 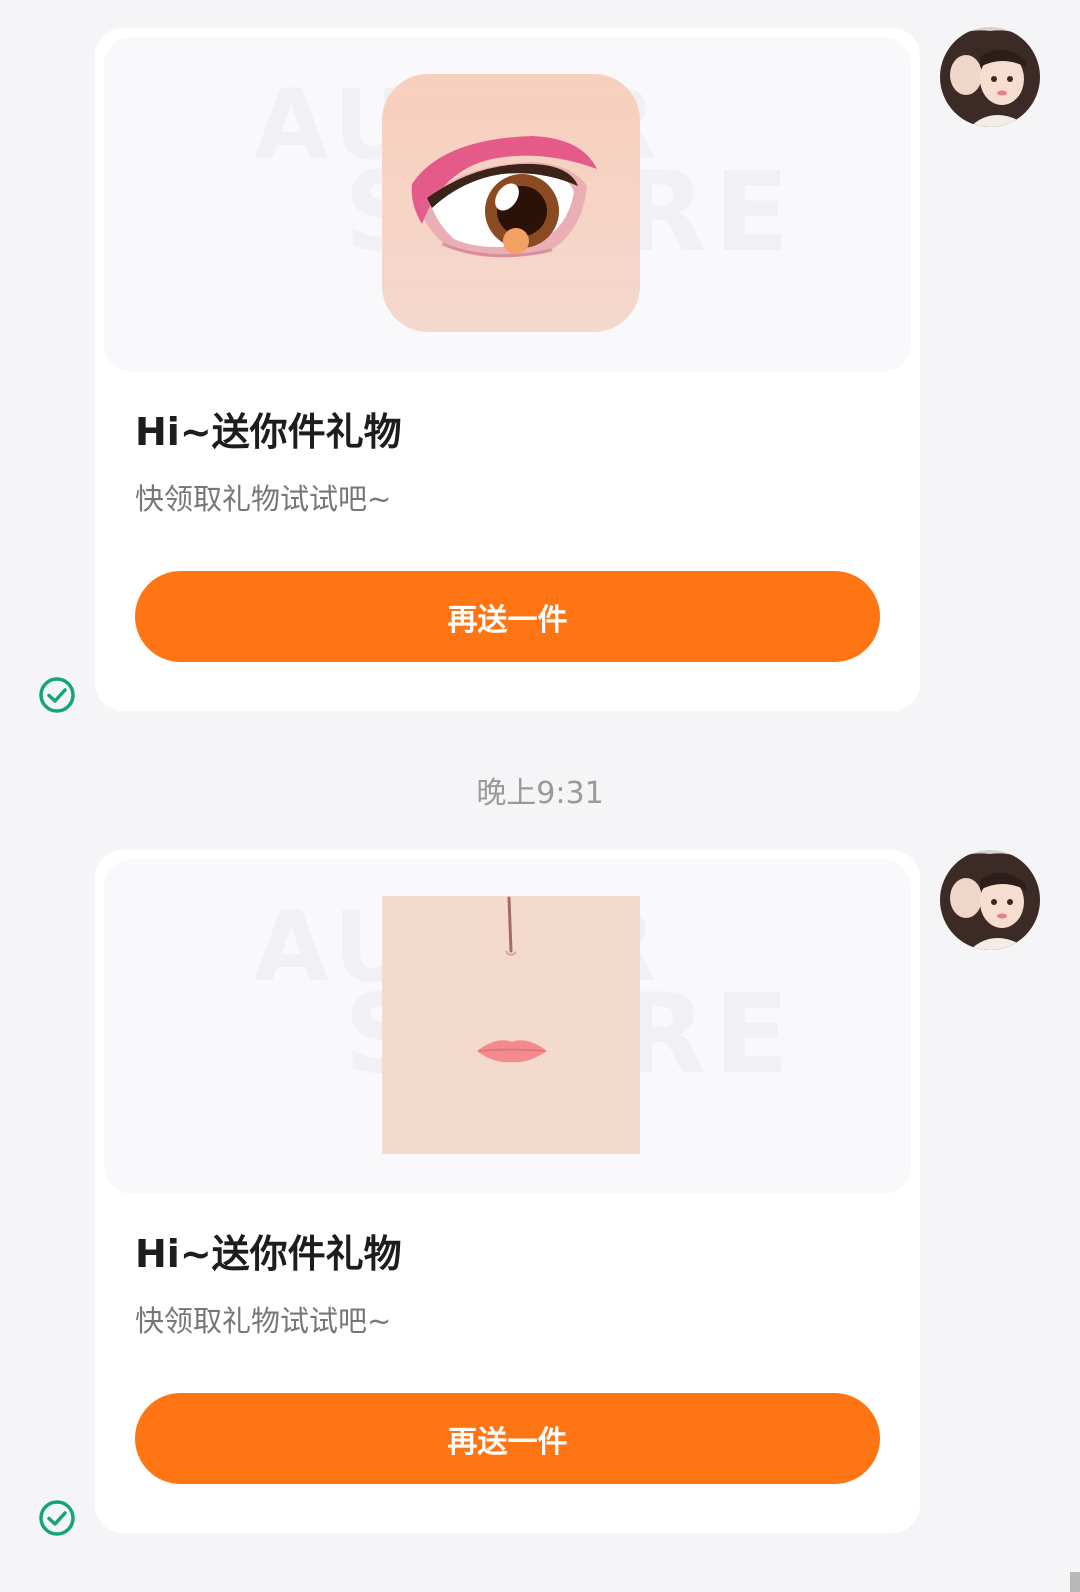 I want to click on eye-makeup-image, so click(x=511, y=203).